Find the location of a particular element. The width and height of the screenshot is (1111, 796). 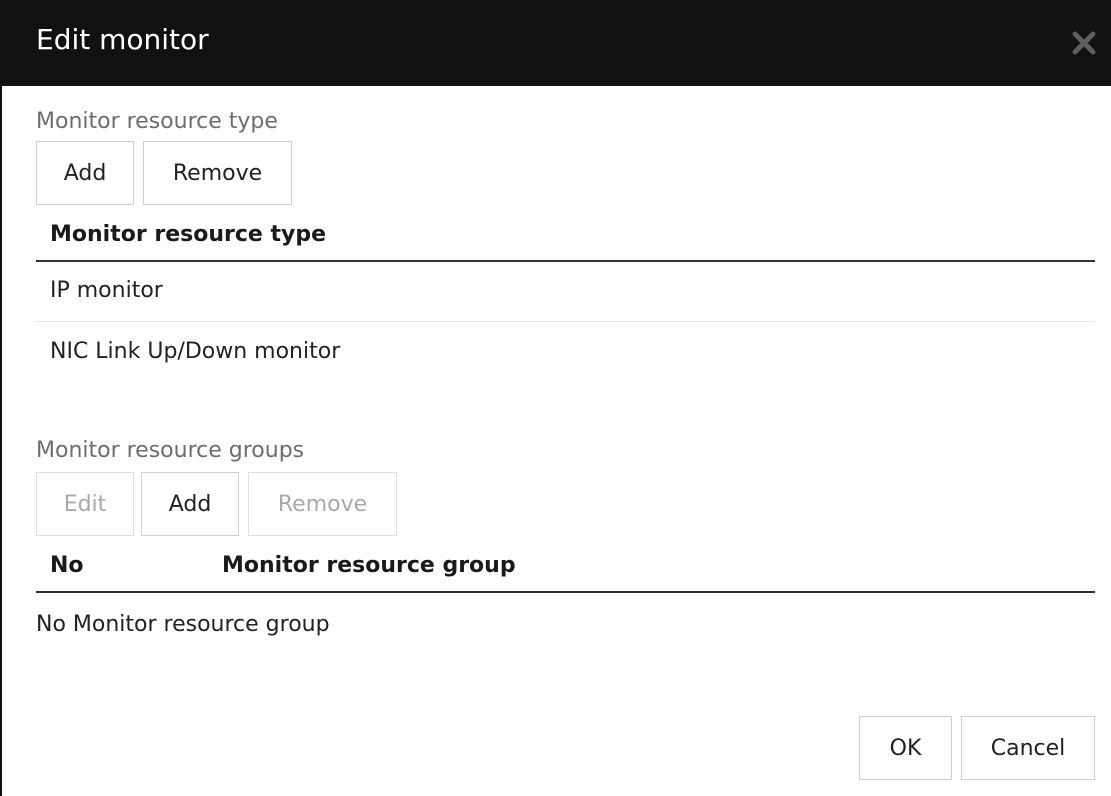

dialog-left-border is located at coordinates (1, 441).